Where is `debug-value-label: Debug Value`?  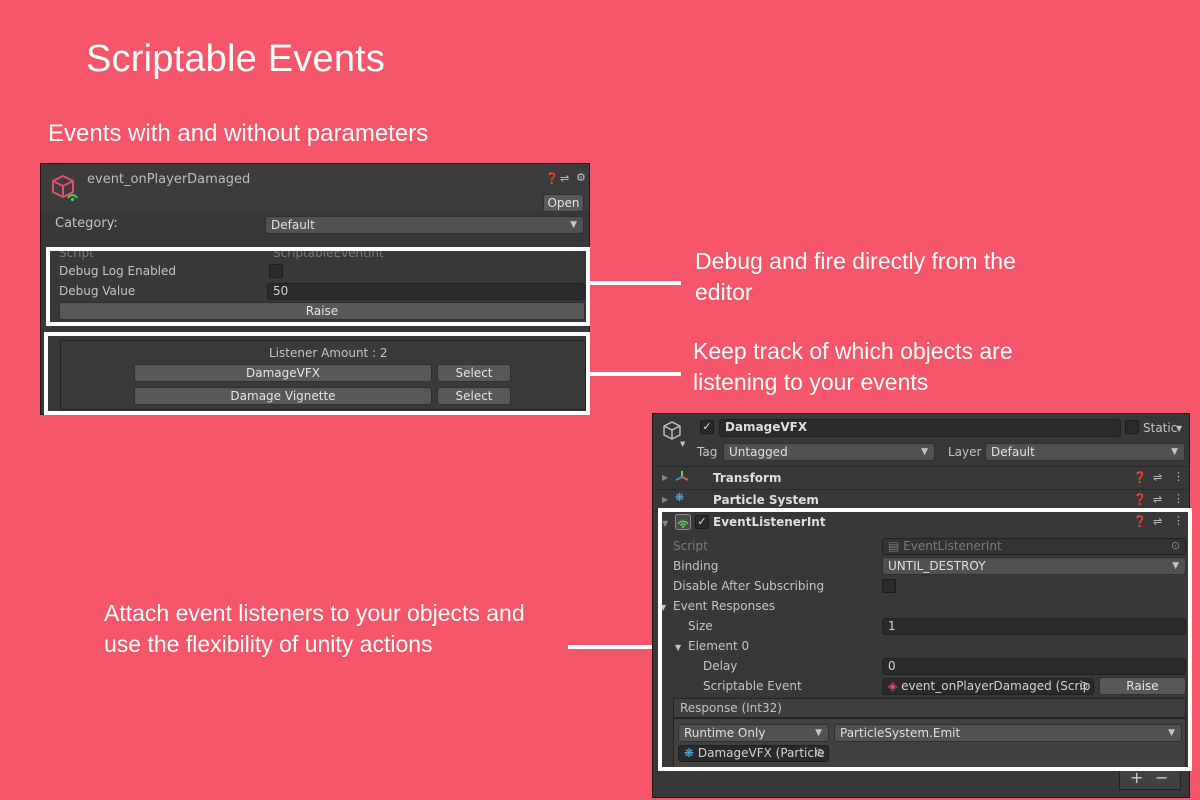 debug-value-label: Debug Value is located at coordinates (97, 291).